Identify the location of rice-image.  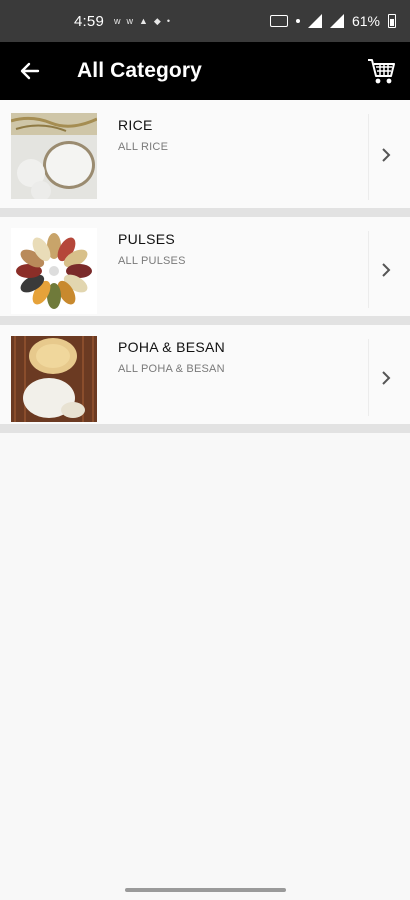
(54, 156).